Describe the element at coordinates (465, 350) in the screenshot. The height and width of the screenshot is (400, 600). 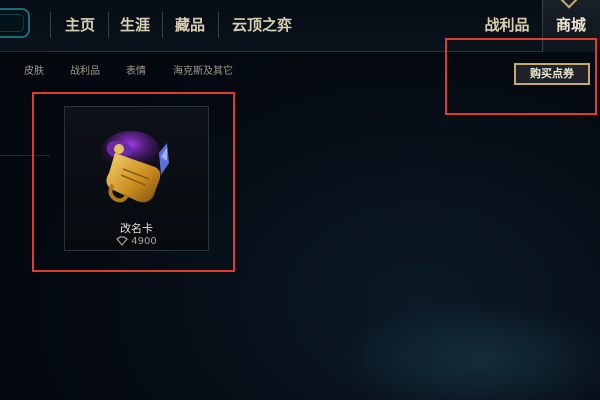
I see `background-glow` at that location.